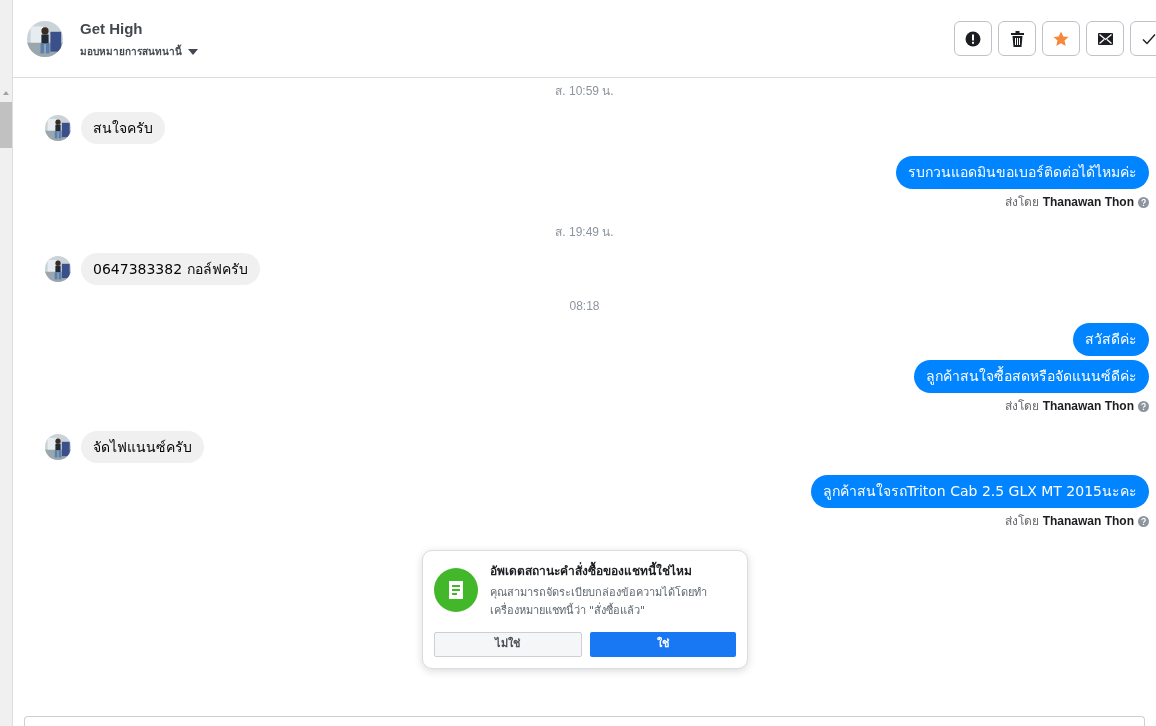  I want to click on trash-button, so click(1017, 38).